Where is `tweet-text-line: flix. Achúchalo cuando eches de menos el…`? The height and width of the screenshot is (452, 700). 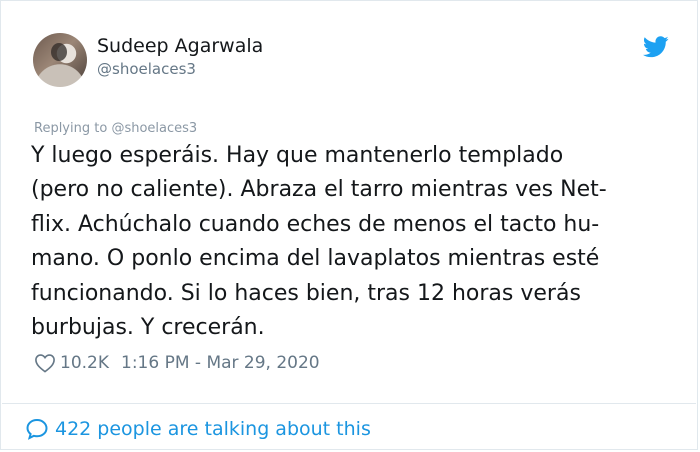
tweet-text-line: flix. Achúchalo cuando eches de menos el… is located at coordinates (315, 224).